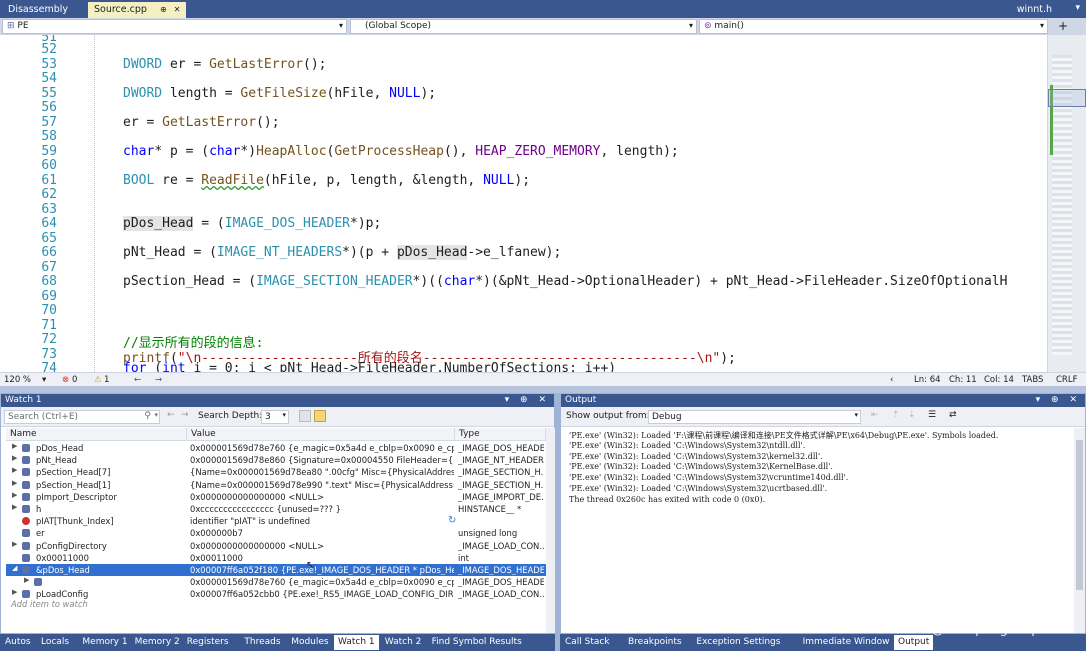 The width and height of the screenshot is (1086, 651). I want to click on scroll-right-icon: ‹, so click(891, 380).